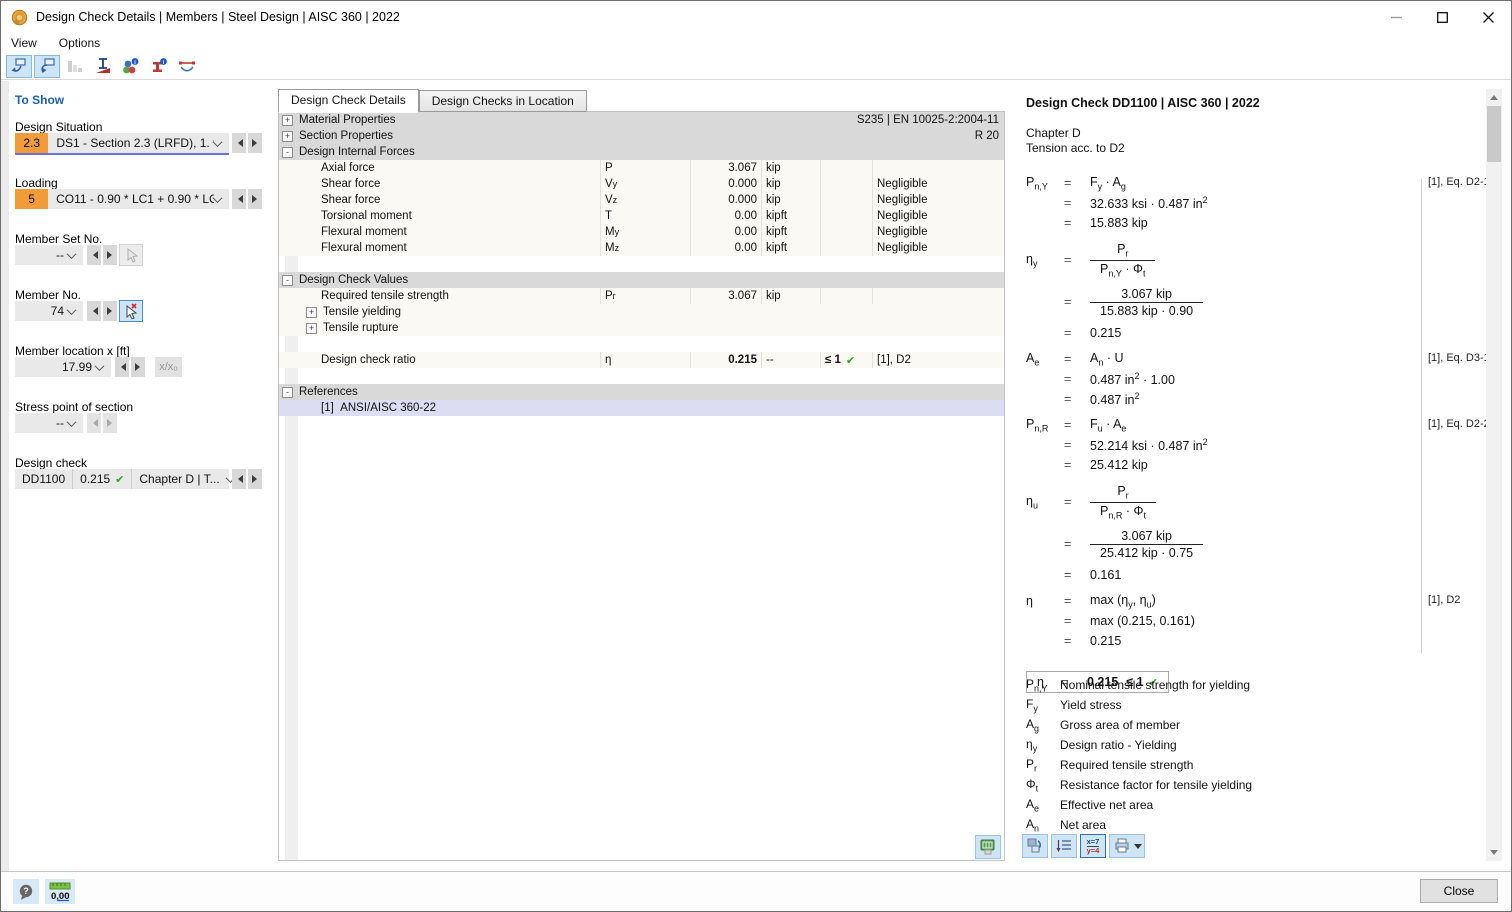 Image resolution: width=1512 pixels, height=912 pixels. I want to click on member-info-button: i, so click(159, 66).